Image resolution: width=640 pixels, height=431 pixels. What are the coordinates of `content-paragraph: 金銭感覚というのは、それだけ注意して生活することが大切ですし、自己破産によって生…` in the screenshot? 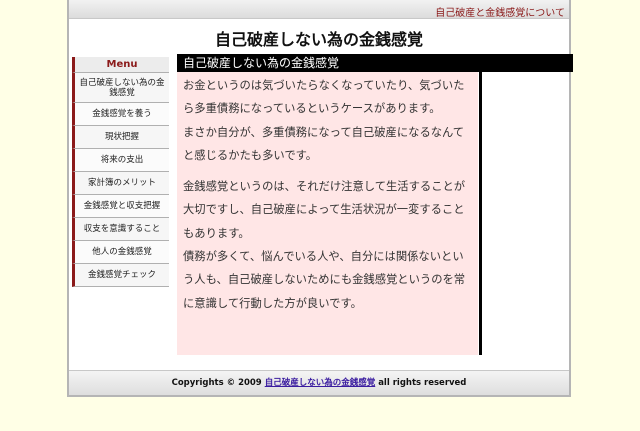 It's located at (324, 210).